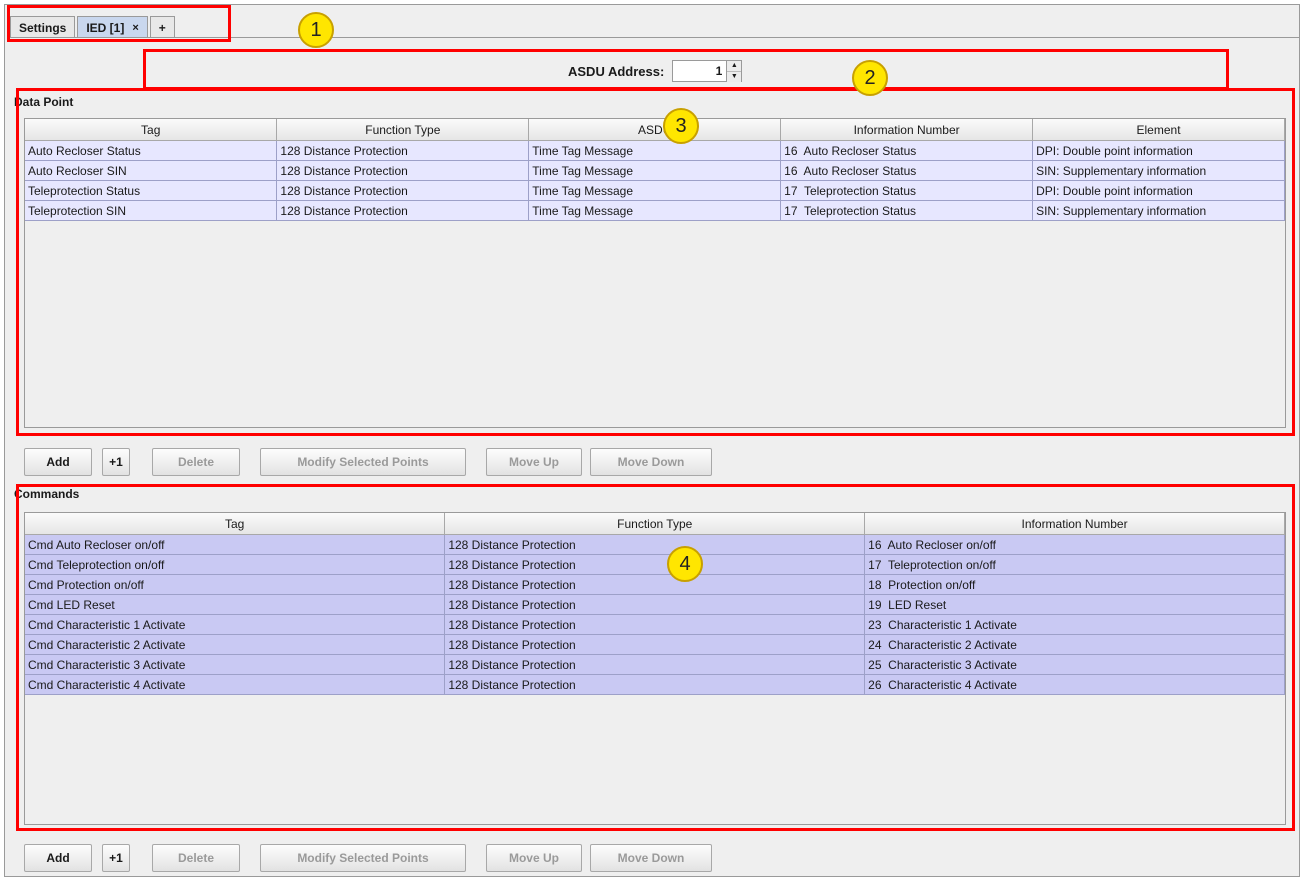 The height and width of the screenshot is (881, 1305). I want to click on table-cell: Teleprotection Status, so click(151, 190).